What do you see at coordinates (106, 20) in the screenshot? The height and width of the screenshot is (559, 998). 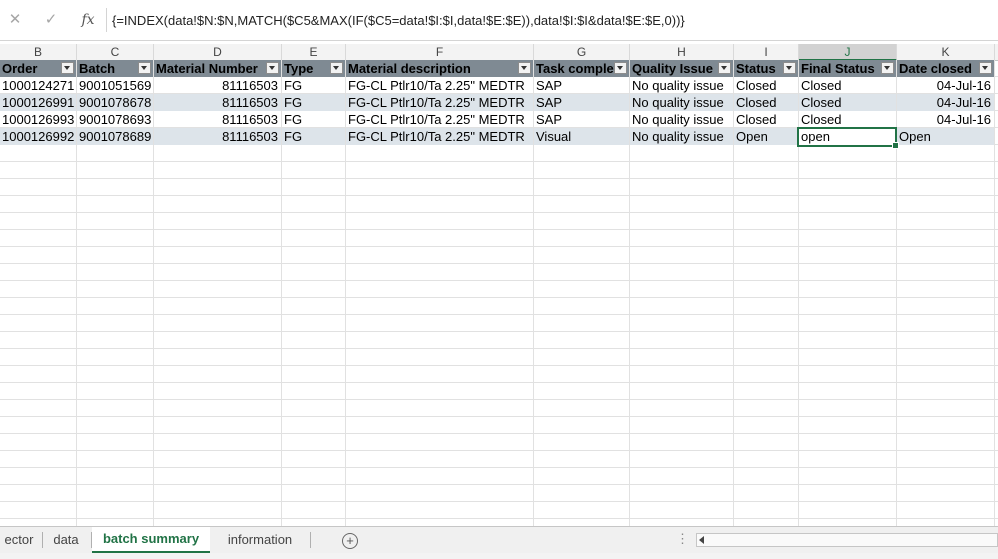 I see `formula-bar-divider` at bounding box center [106, 20].